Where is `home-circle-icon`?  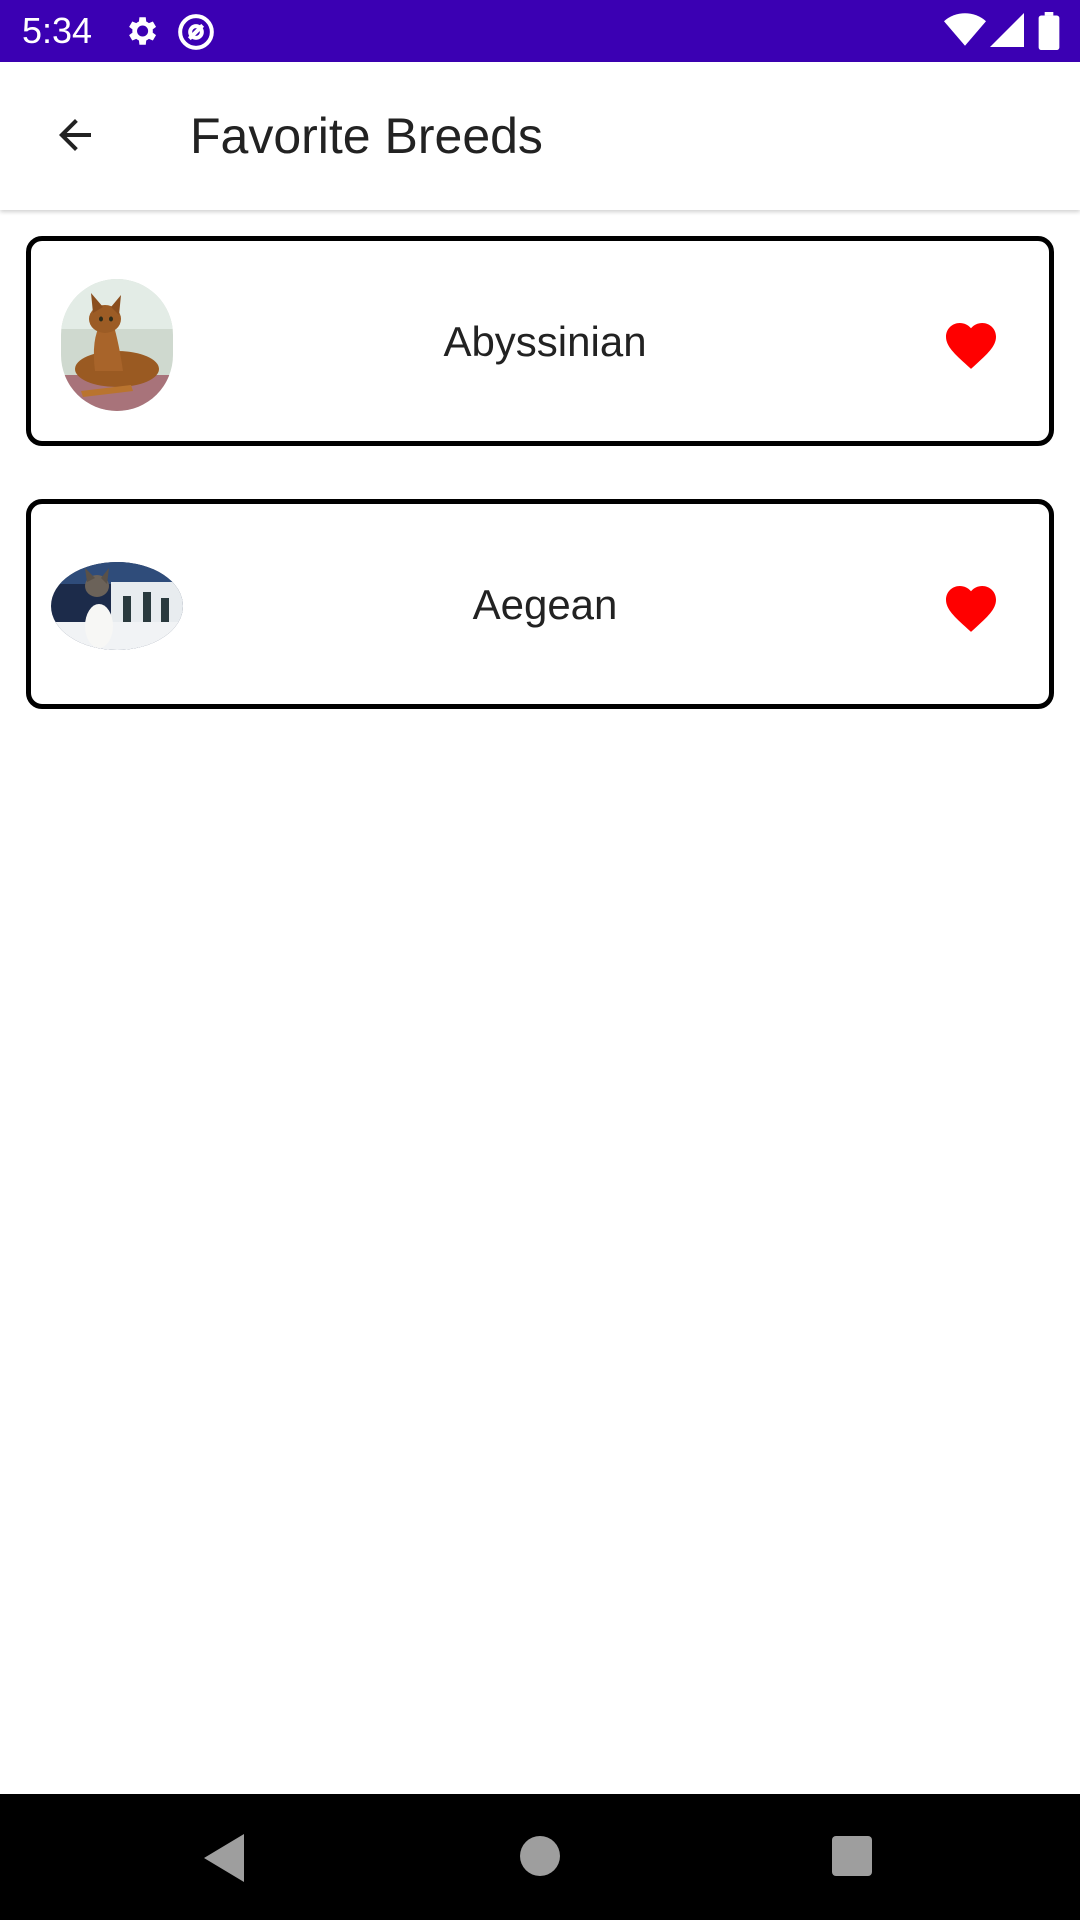
home-circle-icon is located at coordinates (540, 1858).